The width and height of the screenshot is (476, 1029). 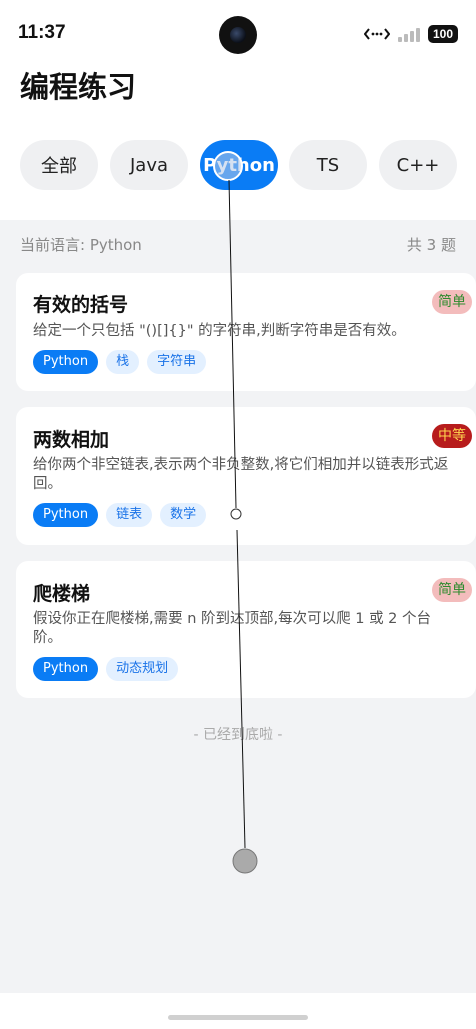 What do you see at coordinates (183, 515) in the screenshot?
I see `tag: 数学` at bounding box center [183, 515].